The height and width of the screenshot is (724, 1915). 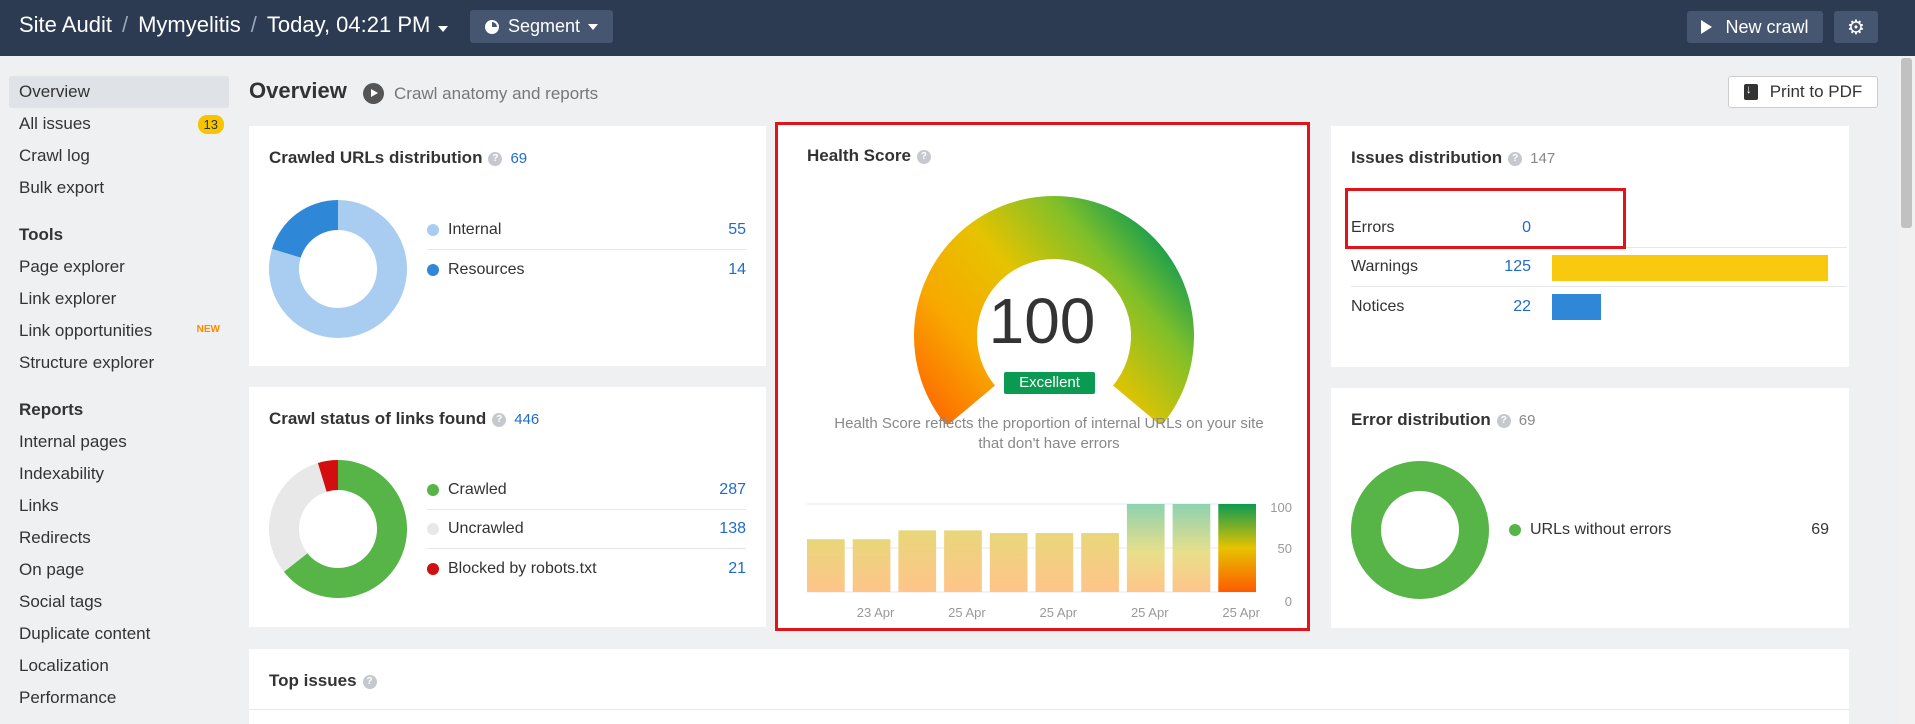 I want to click on issues-row-label: Warnings, so click(x=1384, y=266).